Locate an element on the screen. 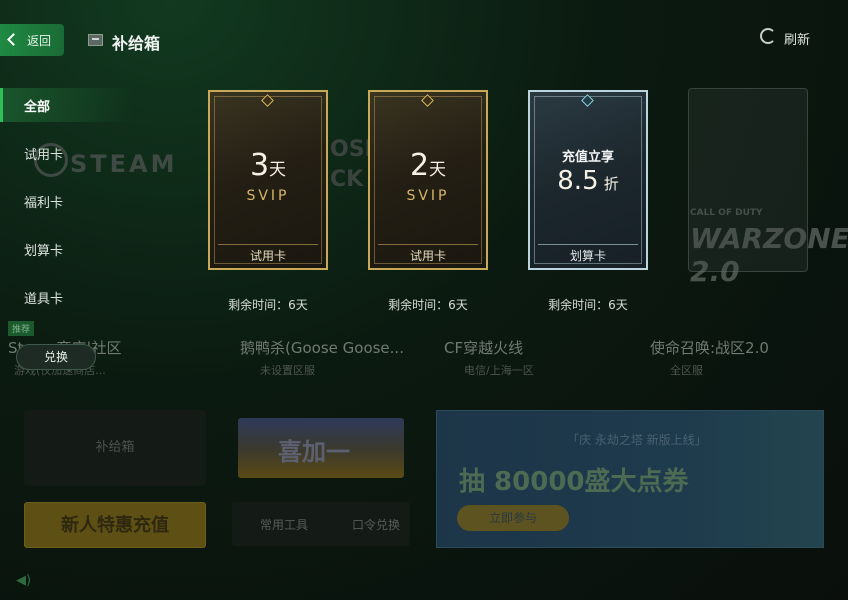  sidebar-item-label: 全部 is located at coordinates (37, 107).